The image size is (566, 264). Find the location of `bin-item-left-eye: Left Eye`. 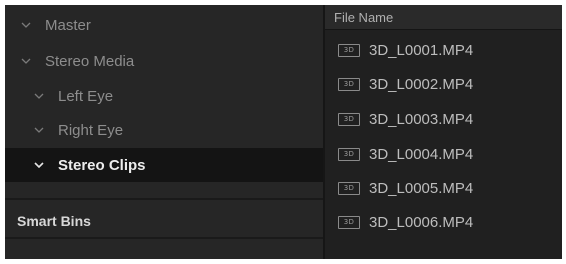

bin-item-left-eye: Left Eye is located at coordinates (164, 96).